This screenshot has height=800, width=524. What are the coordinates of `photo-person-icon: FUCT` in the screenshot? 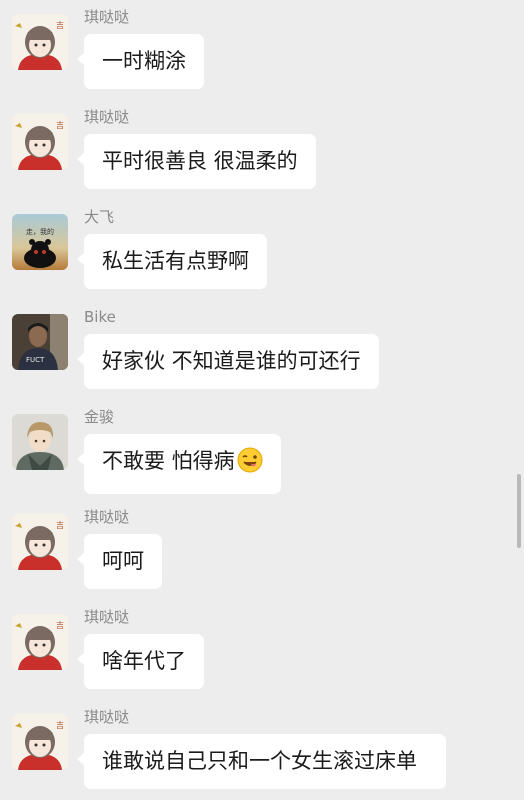 It's located at (40, 342).